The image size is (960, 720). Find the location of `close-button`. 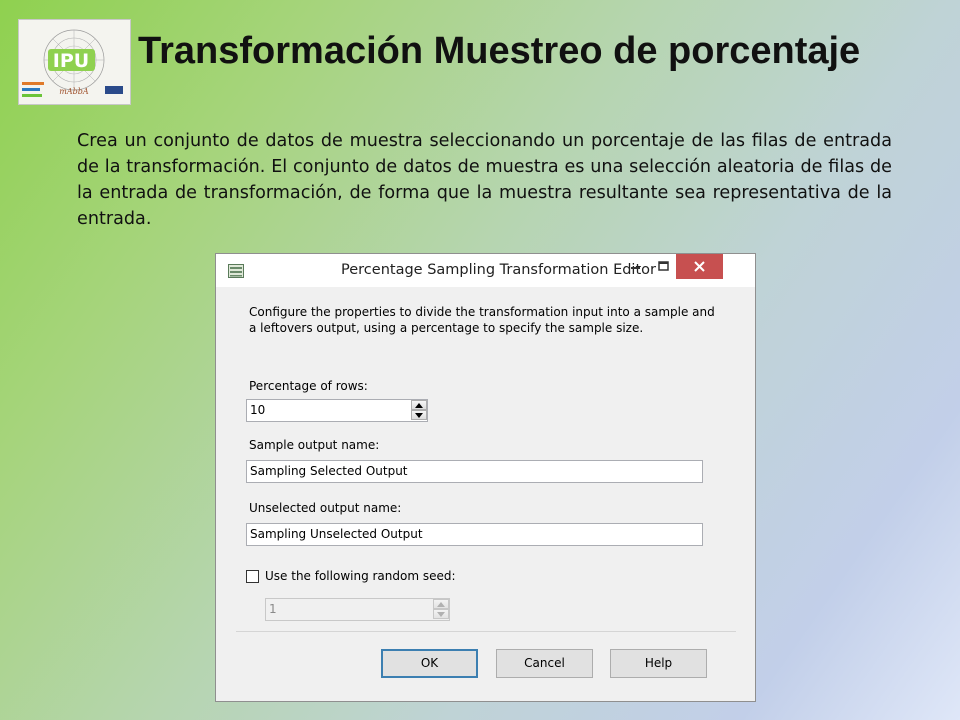

close-button is located at coordinates (699, 266).